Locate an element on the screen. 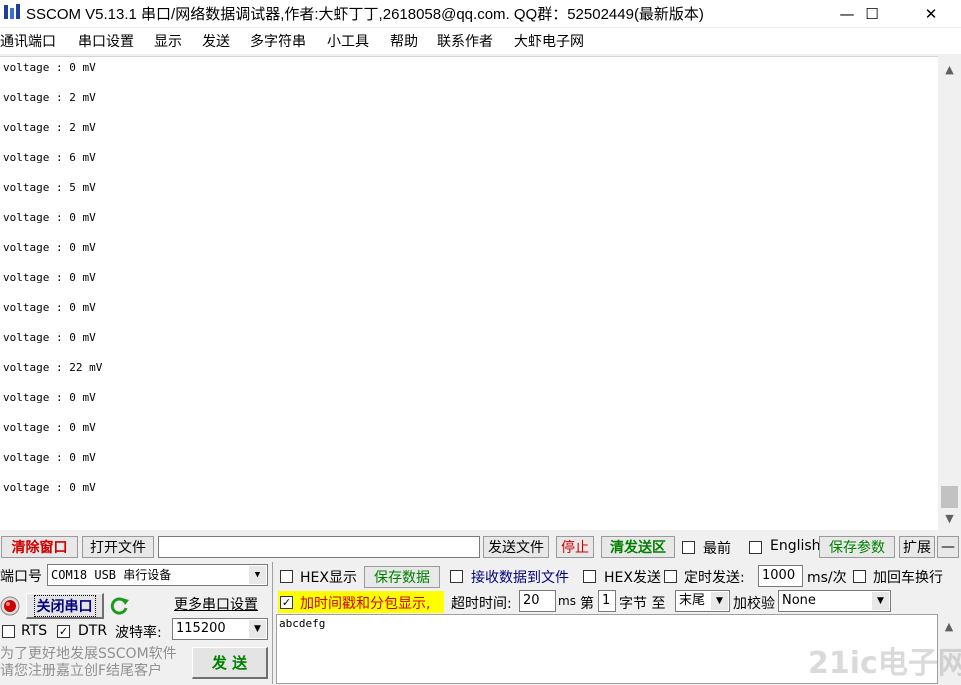  hex-send-label: HEX发送 is located at coordinates (632, 578).